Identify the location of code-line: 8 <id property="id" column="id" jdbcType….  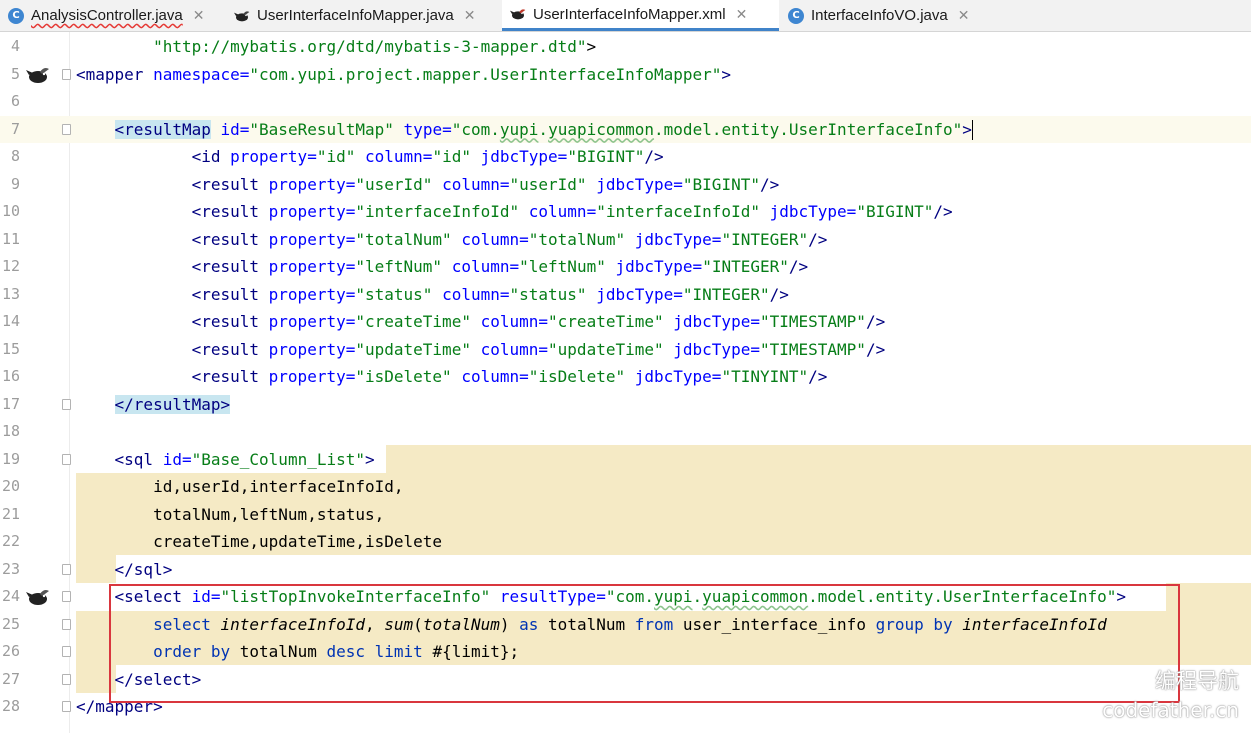
(625, 157).